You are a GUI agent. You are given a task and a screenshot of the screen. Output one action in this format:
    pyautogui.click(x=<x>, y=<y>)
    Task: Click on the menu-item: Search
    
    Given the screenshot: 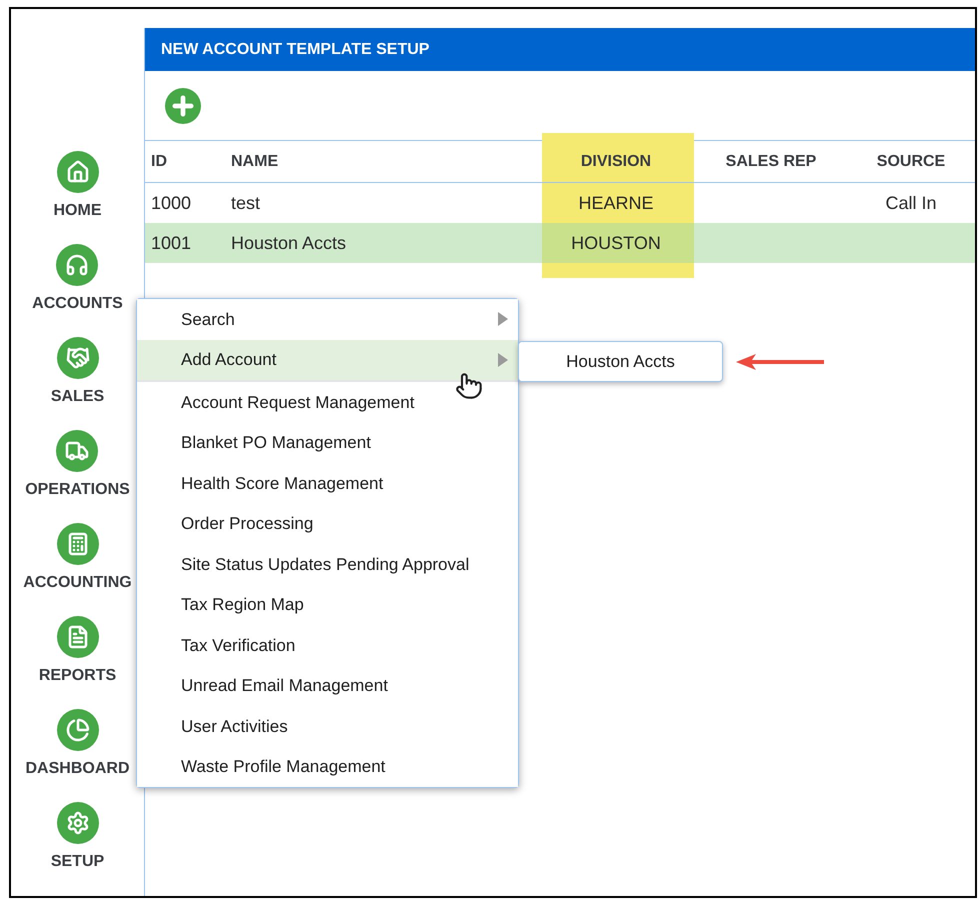 What is the action you would take?
    pyautogui.click(x=327, y=319)
    